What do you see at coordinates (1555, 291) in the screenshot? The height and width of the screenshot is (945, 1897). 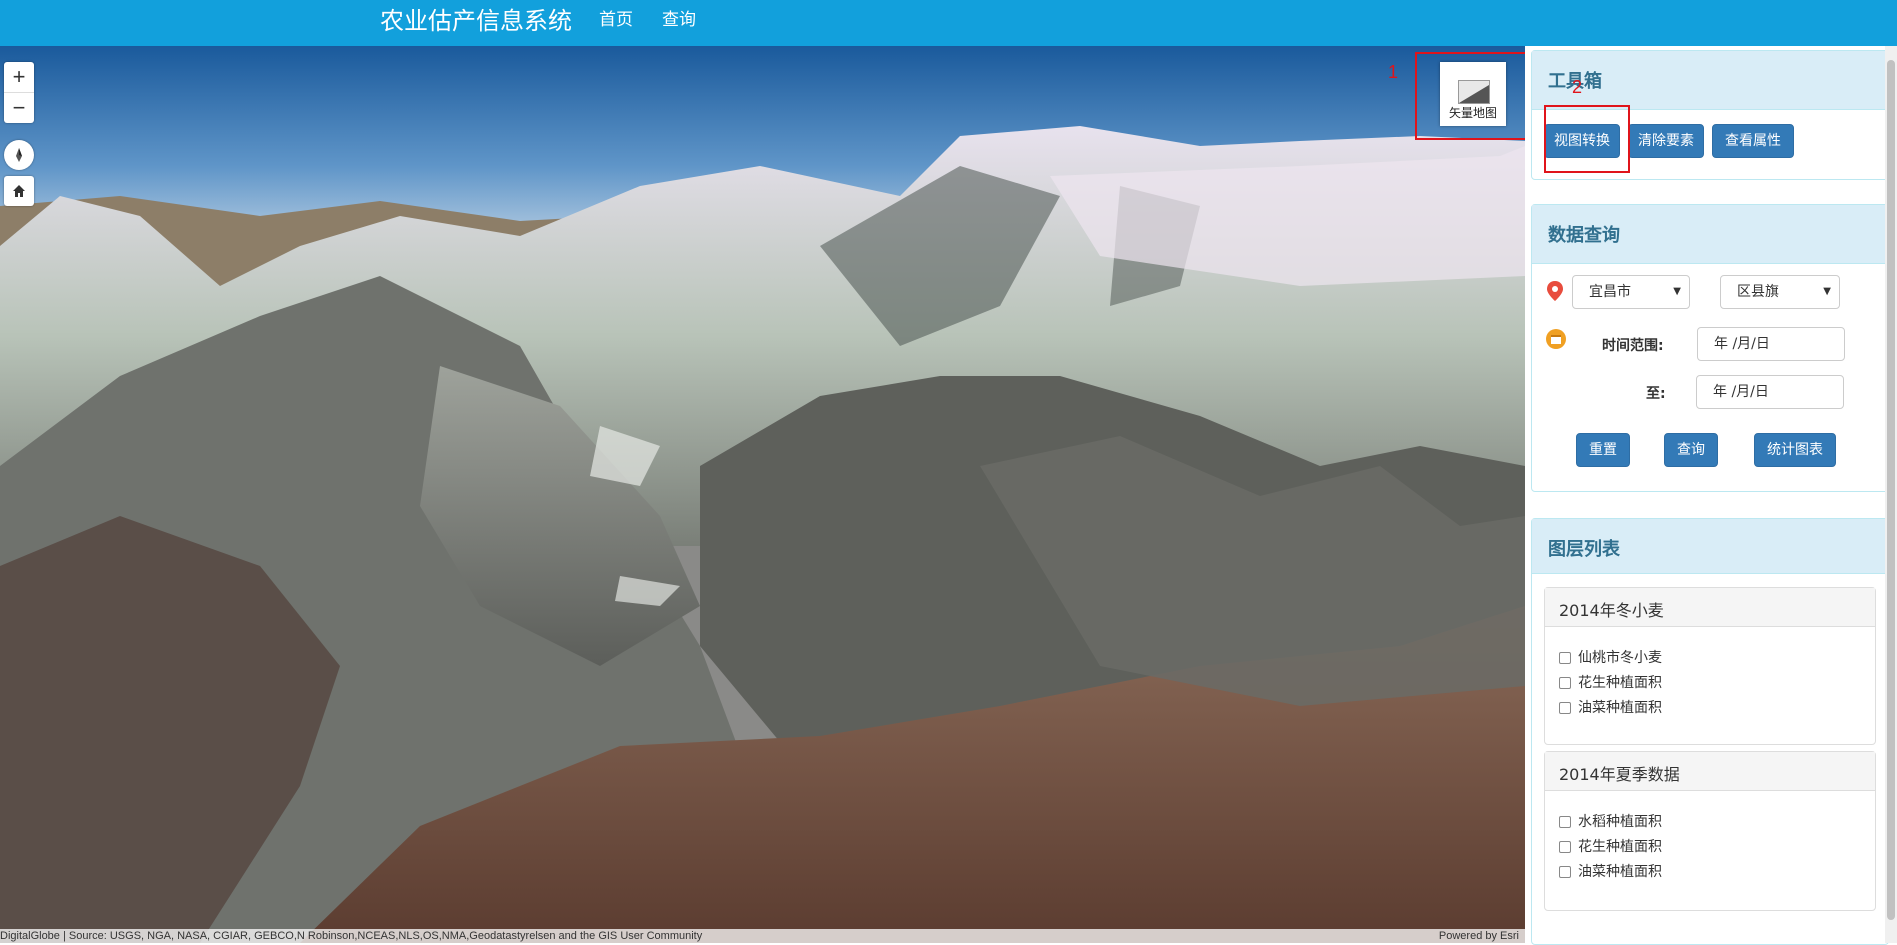 I see `location-marker-icon` at bounding box center [1555, 291].